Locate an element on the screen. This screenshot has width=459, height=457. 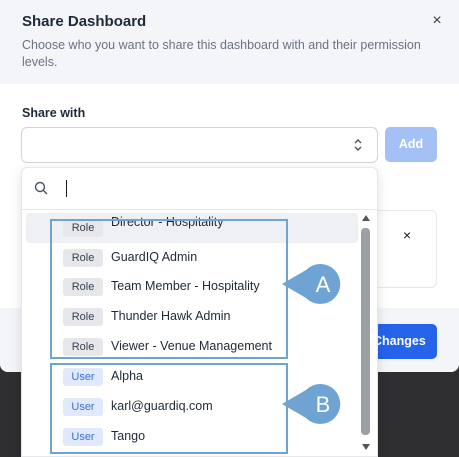
callout-a-marker: A is located at coordinates (311, 284).